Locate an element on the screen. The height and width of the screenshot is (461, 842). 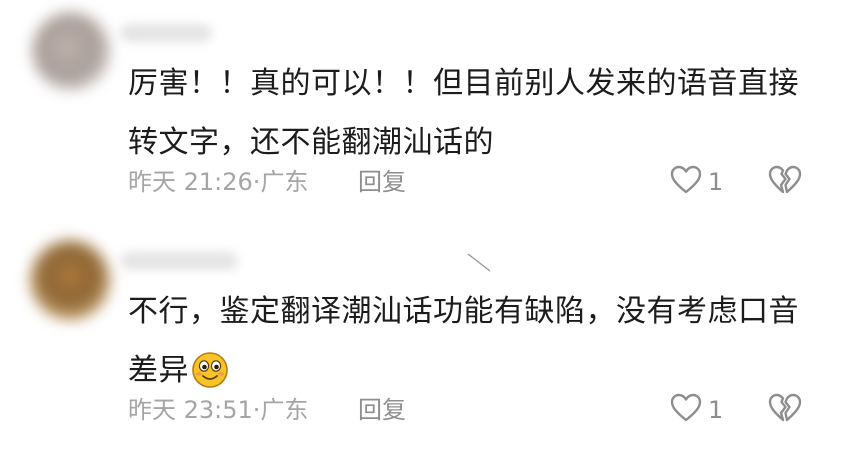
stray-line-mark is located at coordinates (480, 265).